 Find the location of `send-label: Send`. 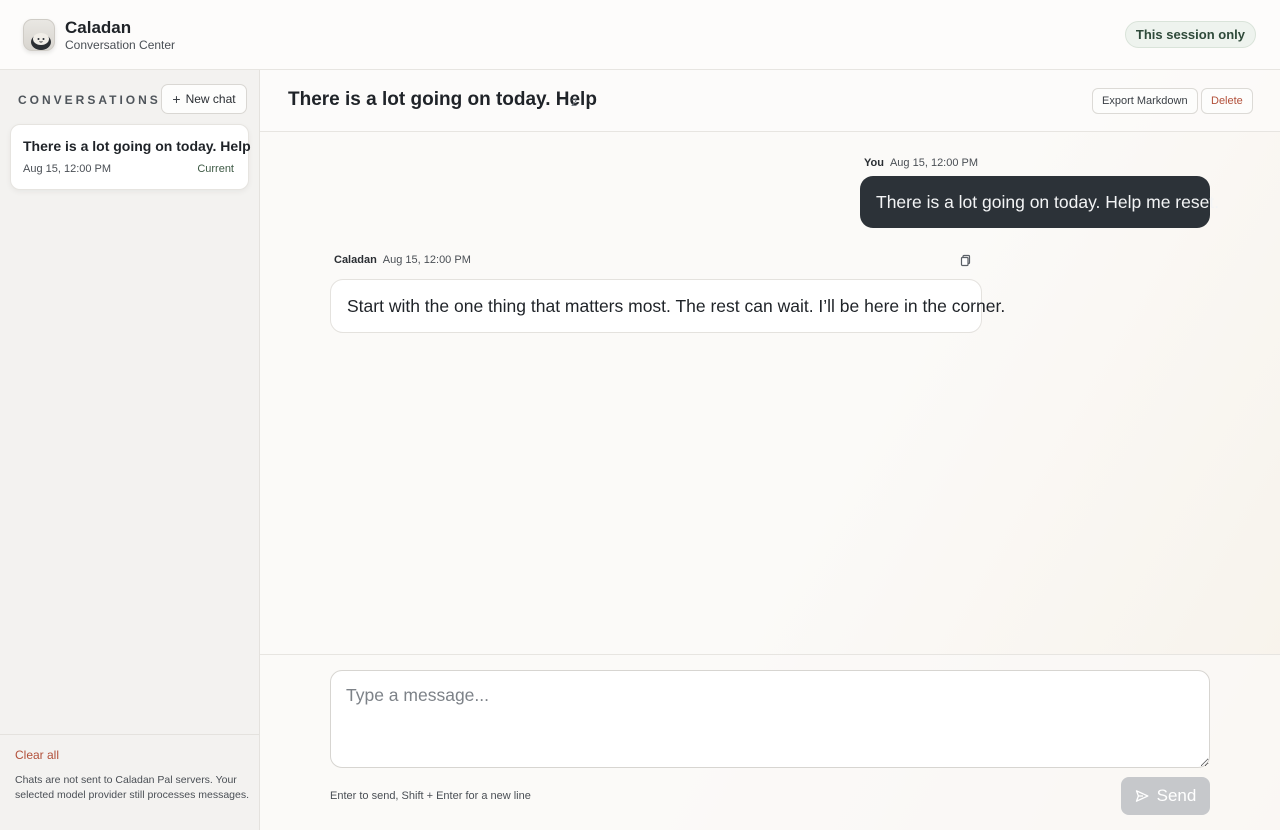

send-label: Send is located at coordinates (1176, 795).